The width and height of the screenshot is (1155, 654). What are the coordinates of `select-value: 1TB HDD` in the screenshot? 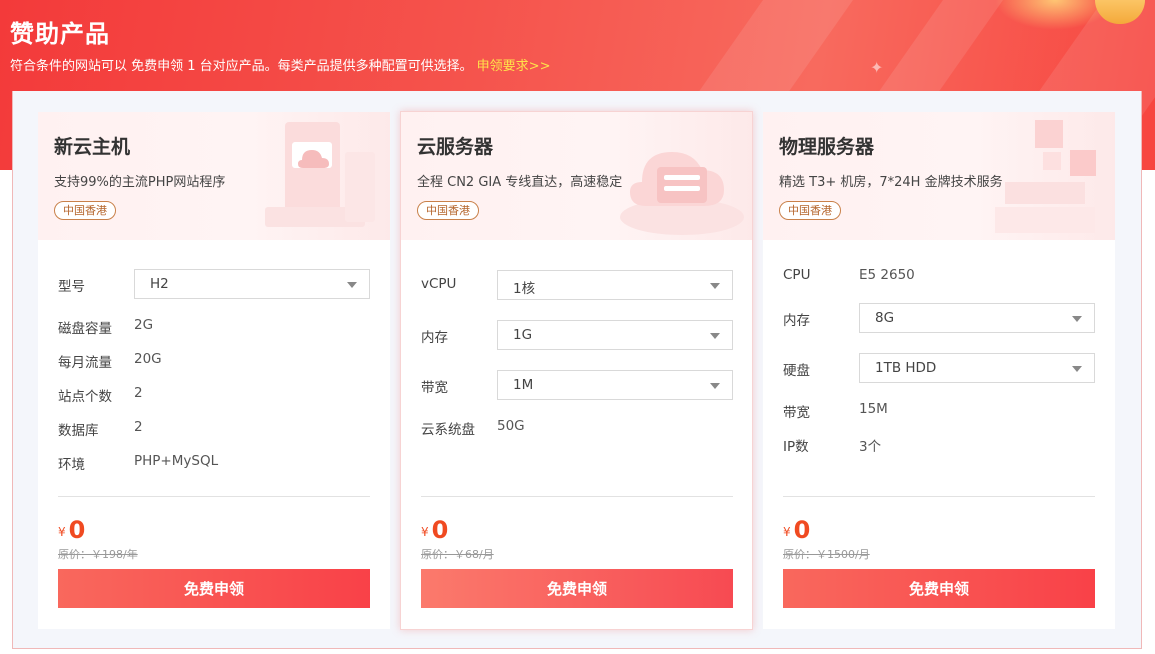 It's located at (906, 368).